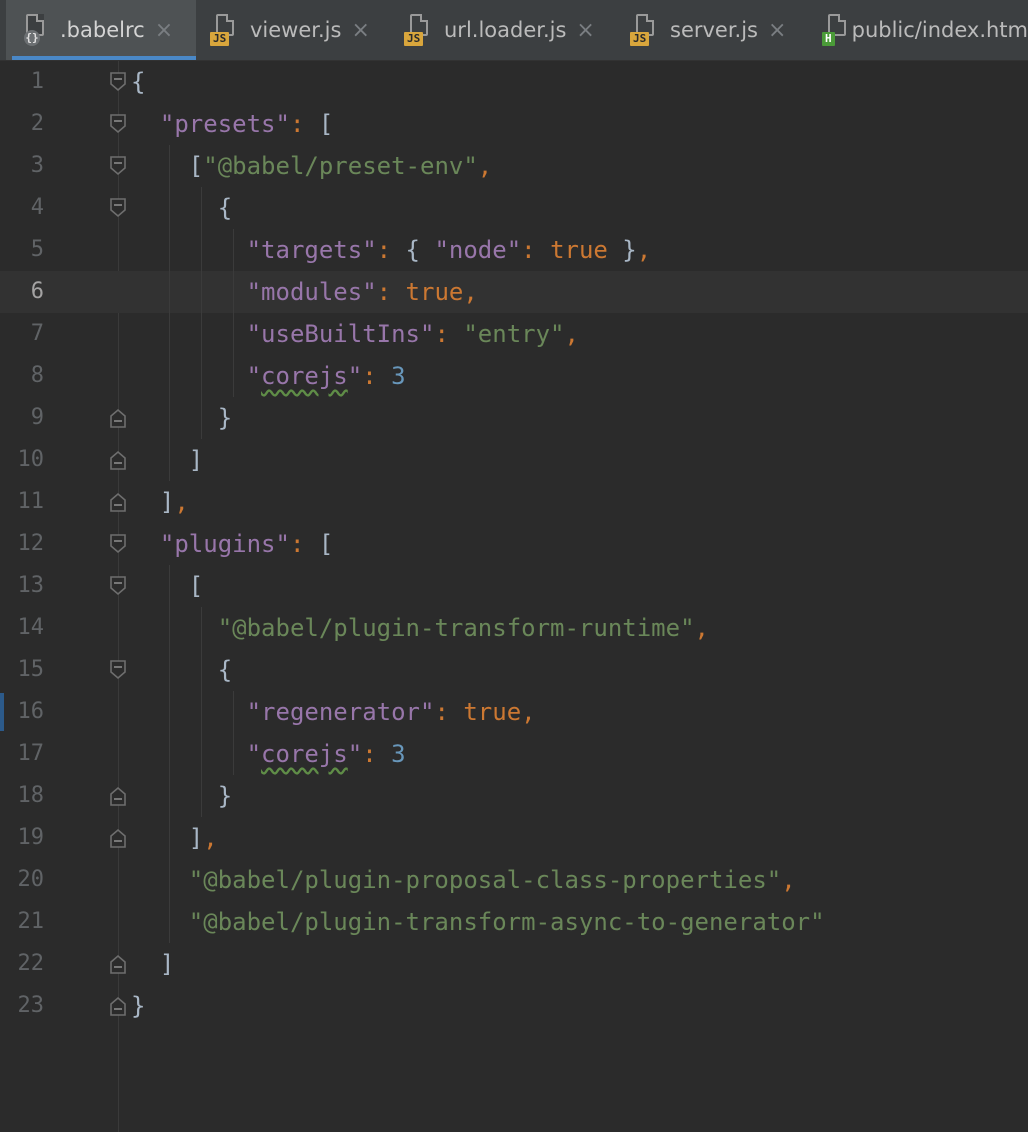  Describe the element at coordinates (333, 712) in the screenshot. I see `code-text: "regenerator": true,` at that location.